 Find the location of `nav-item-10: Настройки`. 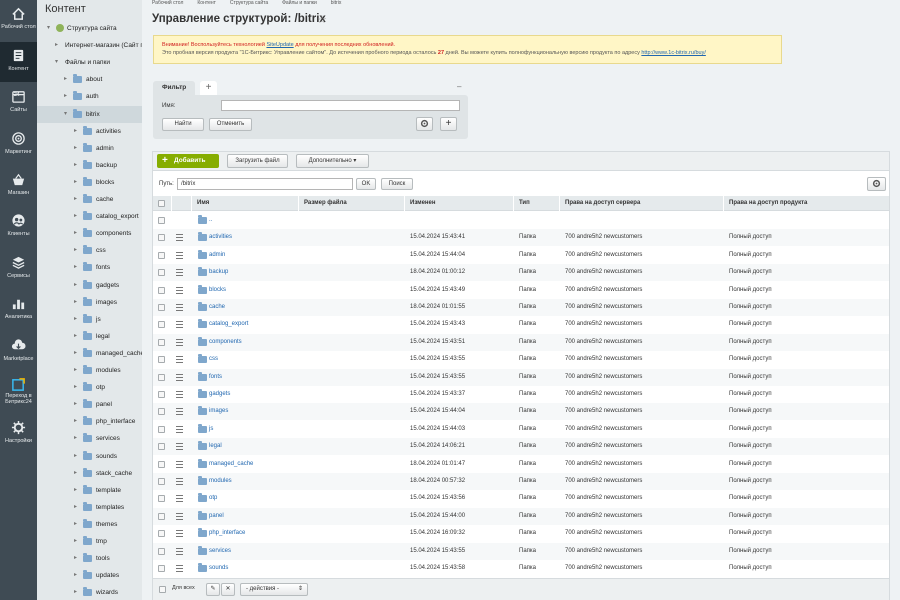

nav-item-10: Настройки is located at coordinates (18, 434).